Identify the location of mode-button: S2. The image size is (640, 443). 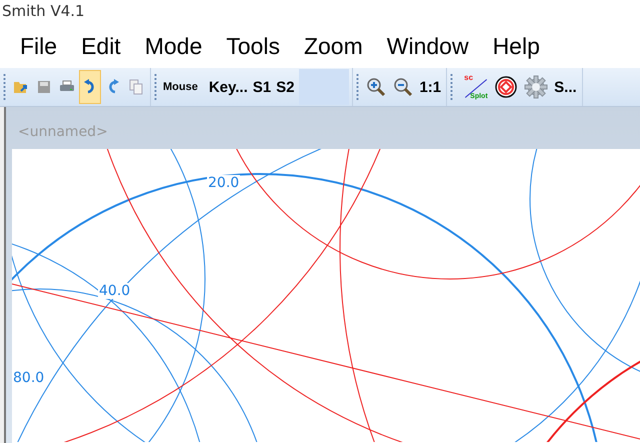
(285, 87).